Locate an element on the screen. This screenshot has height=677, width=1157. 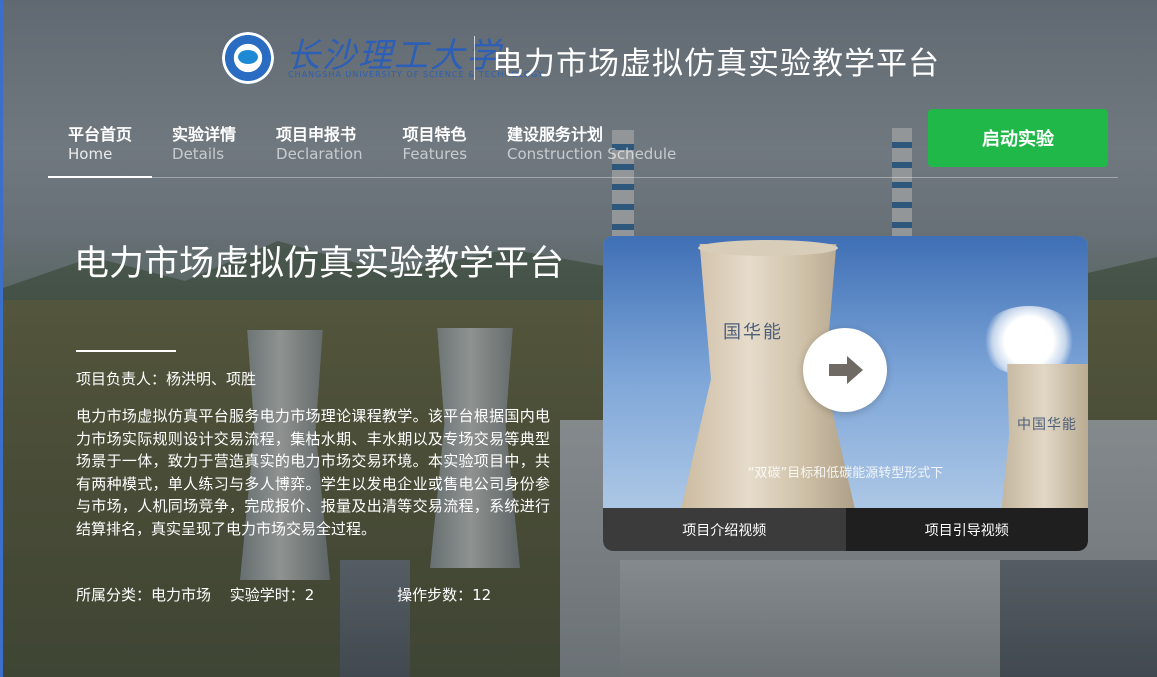
site-title: 电力市场虚拟仿真实验教学平台 is located at coordinates (716, 64).